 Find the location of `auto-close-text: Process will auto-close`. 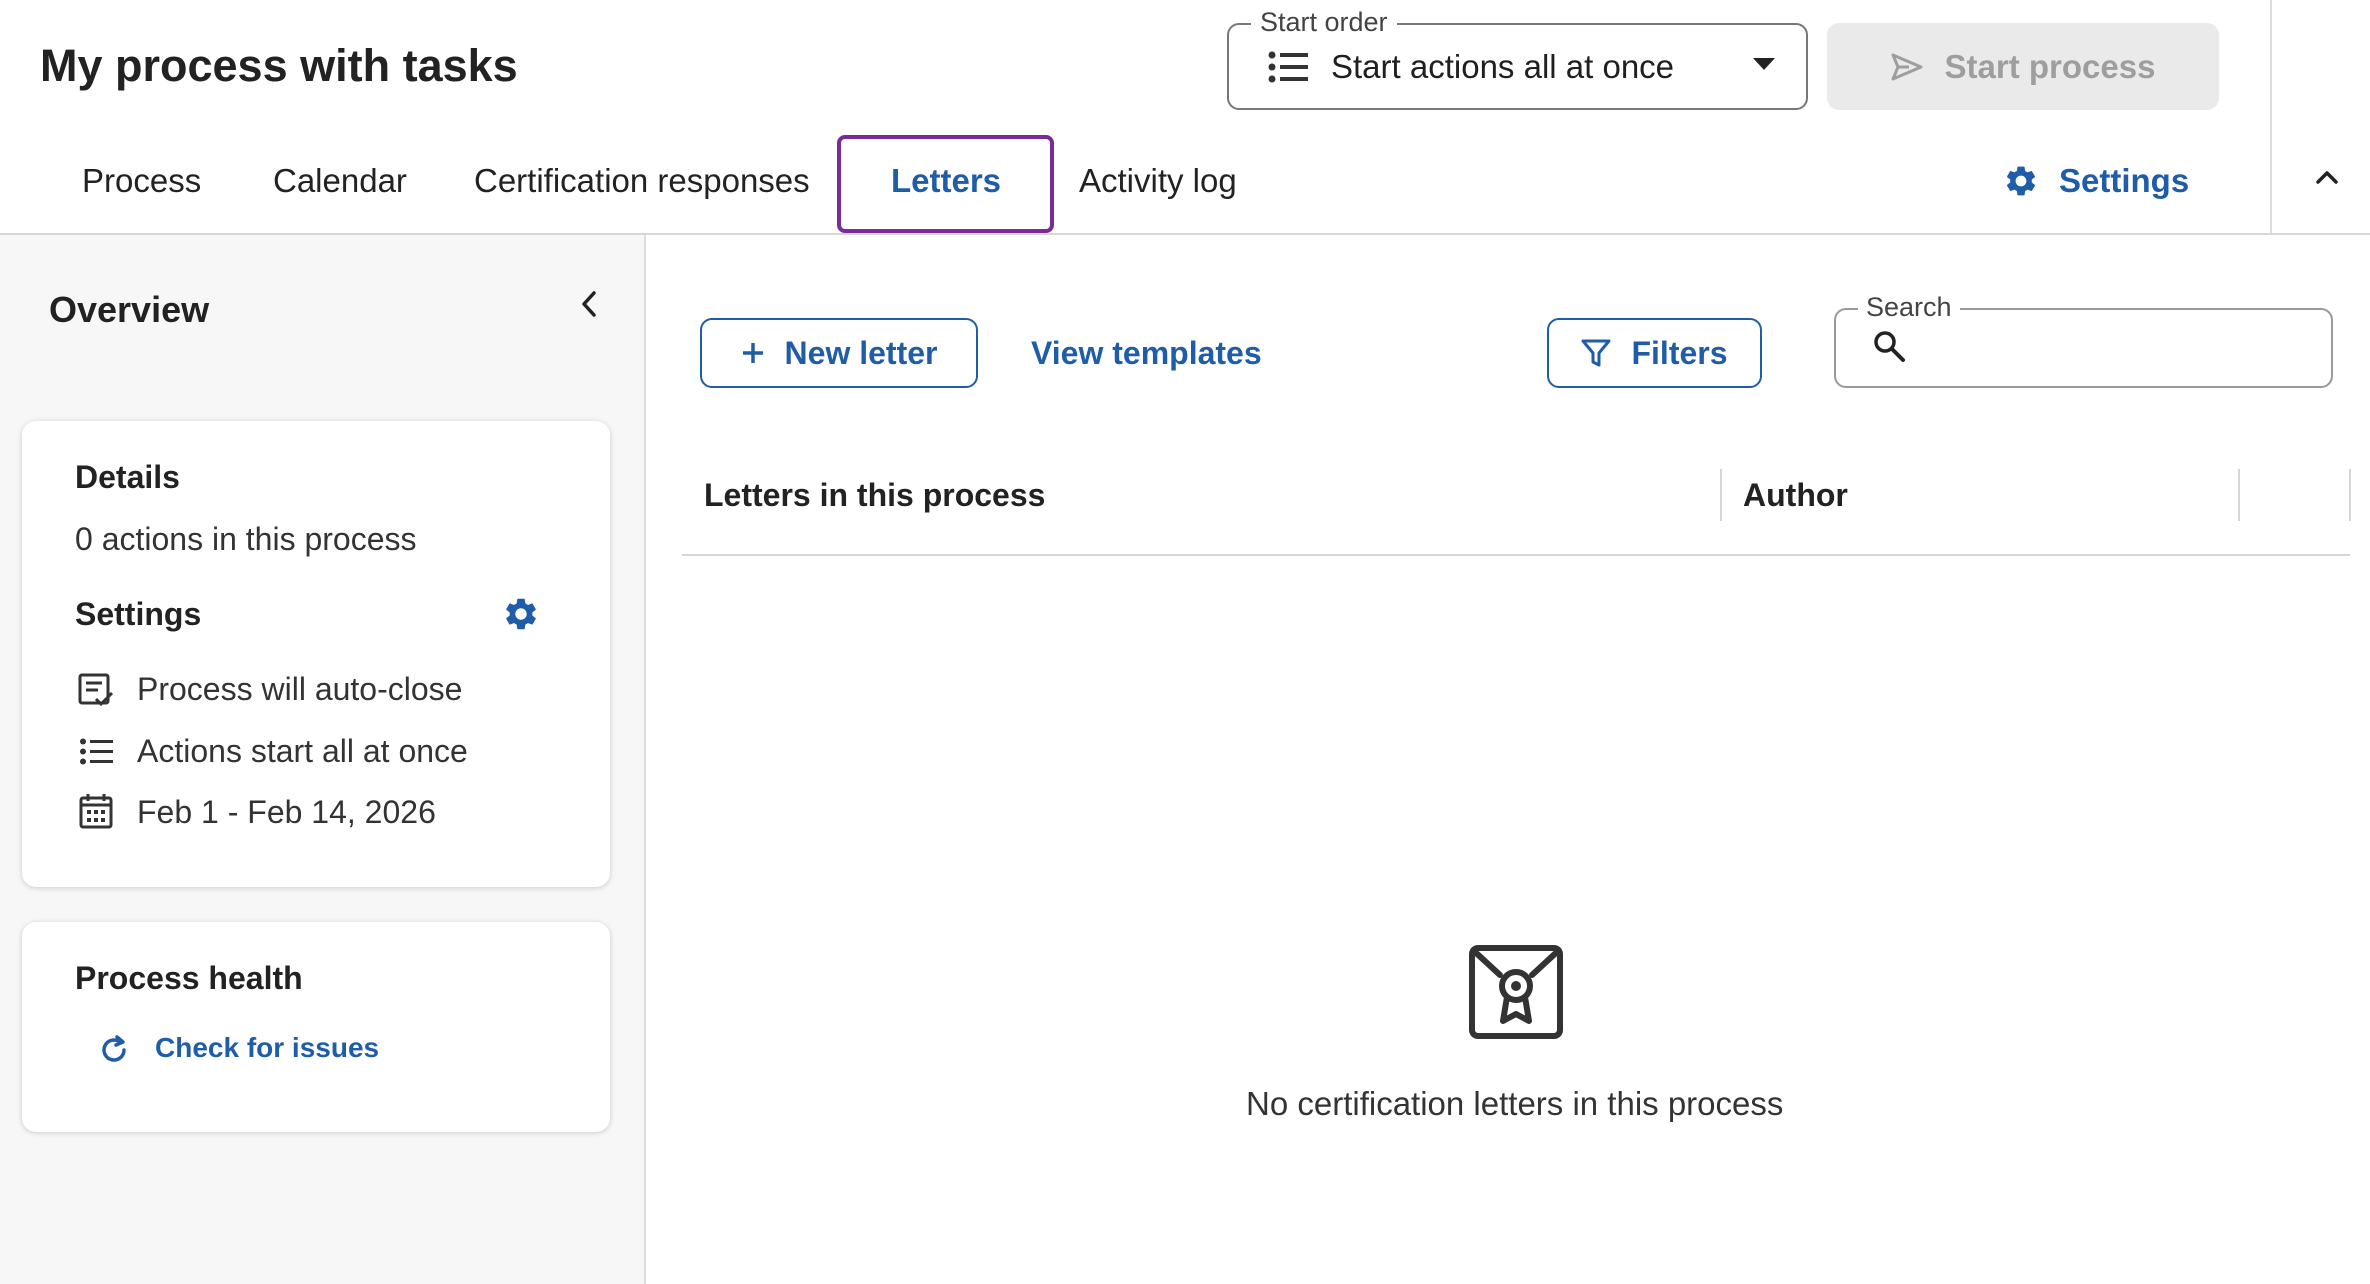

auto-close-text: Process will auto-close is located at coordinates (300, 689).